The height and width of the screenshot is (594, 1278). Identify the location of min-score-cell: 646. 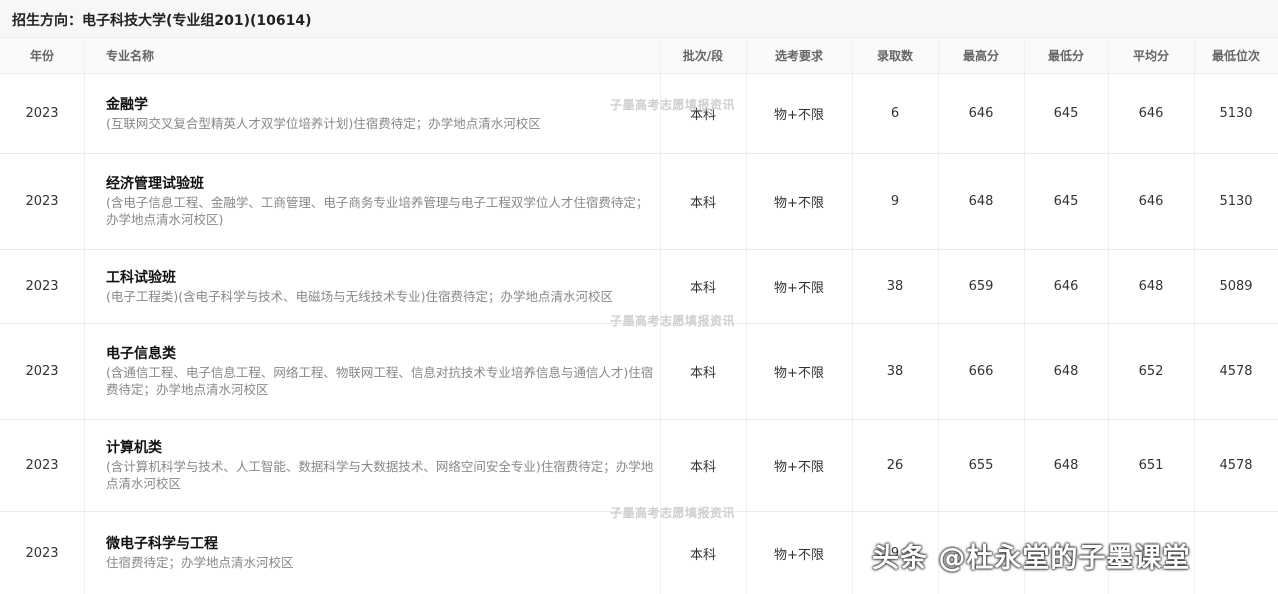
(1066, 286).